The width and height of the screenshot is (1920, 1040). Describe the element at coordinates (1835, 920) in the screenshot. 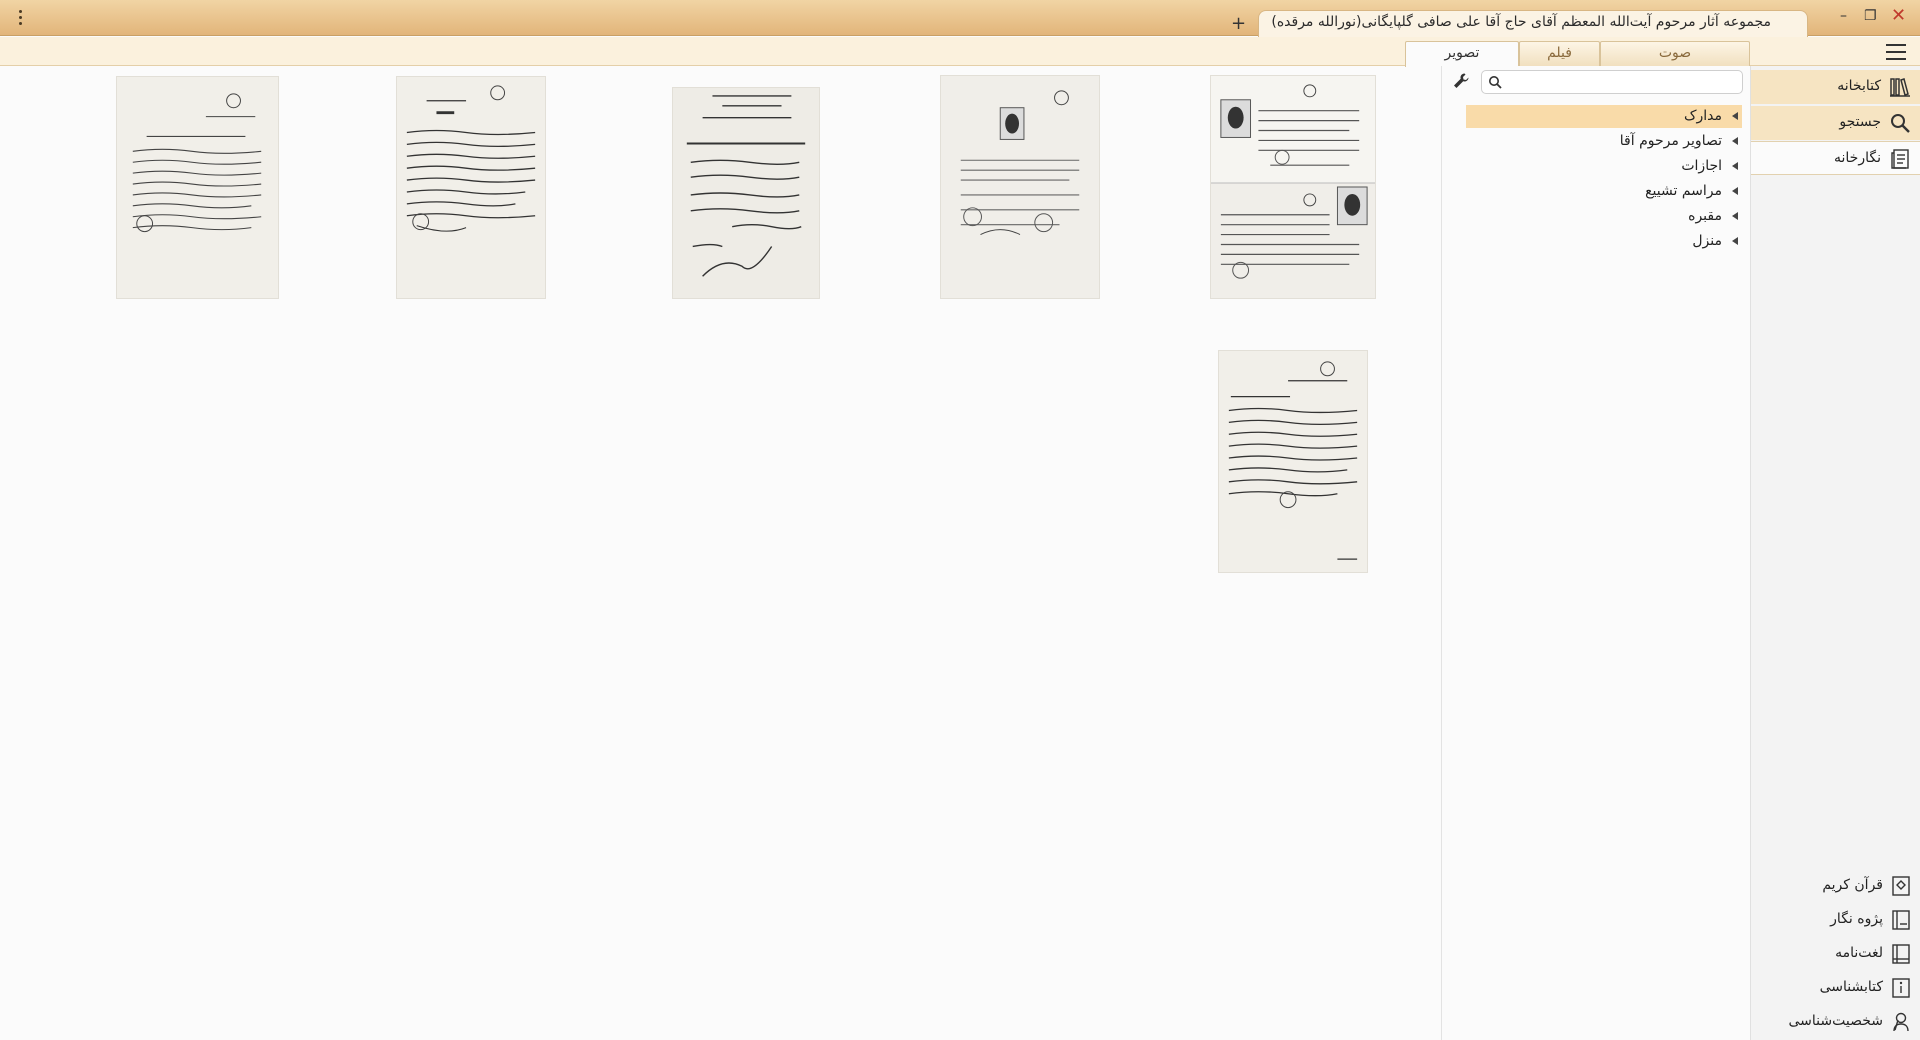

I see `nav-research-notes: پژوه نگار` at that location.